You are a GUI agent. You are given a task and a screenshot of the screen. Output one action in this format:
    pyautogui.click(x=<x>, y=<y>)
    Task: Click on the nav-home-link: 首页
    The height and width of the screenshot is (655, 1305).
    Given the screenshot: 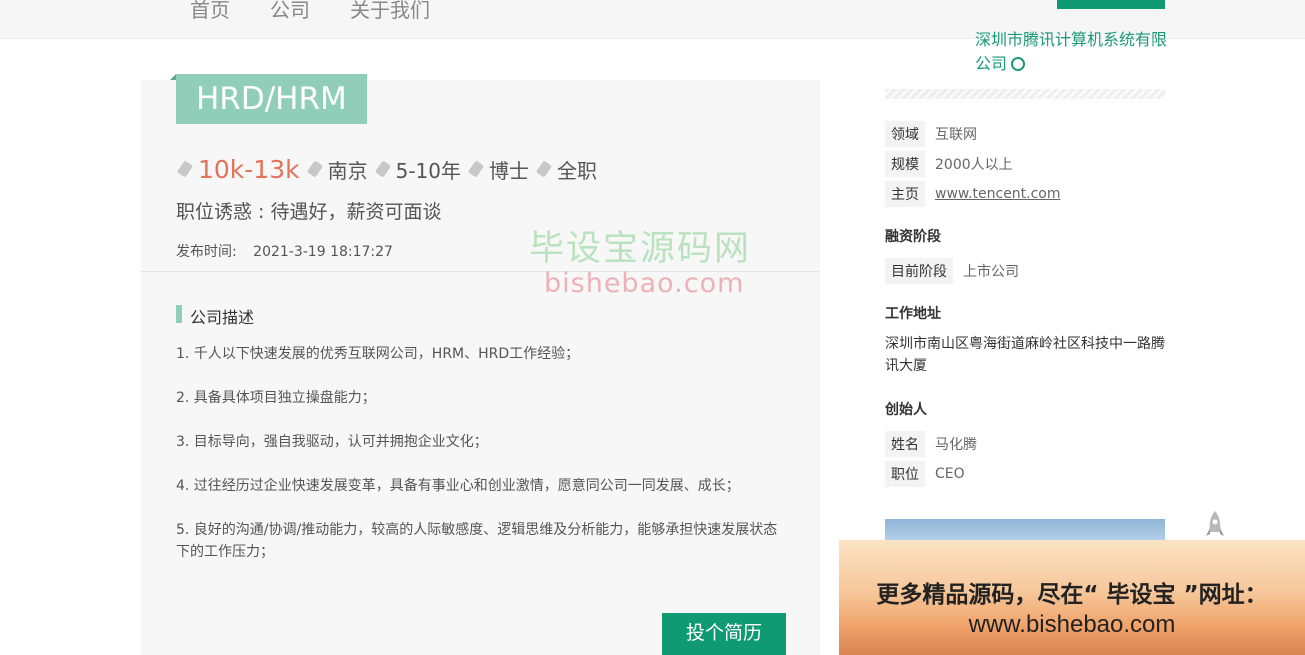 What is the action you would take?
    pyautogui.click(x=210, y=11)
    